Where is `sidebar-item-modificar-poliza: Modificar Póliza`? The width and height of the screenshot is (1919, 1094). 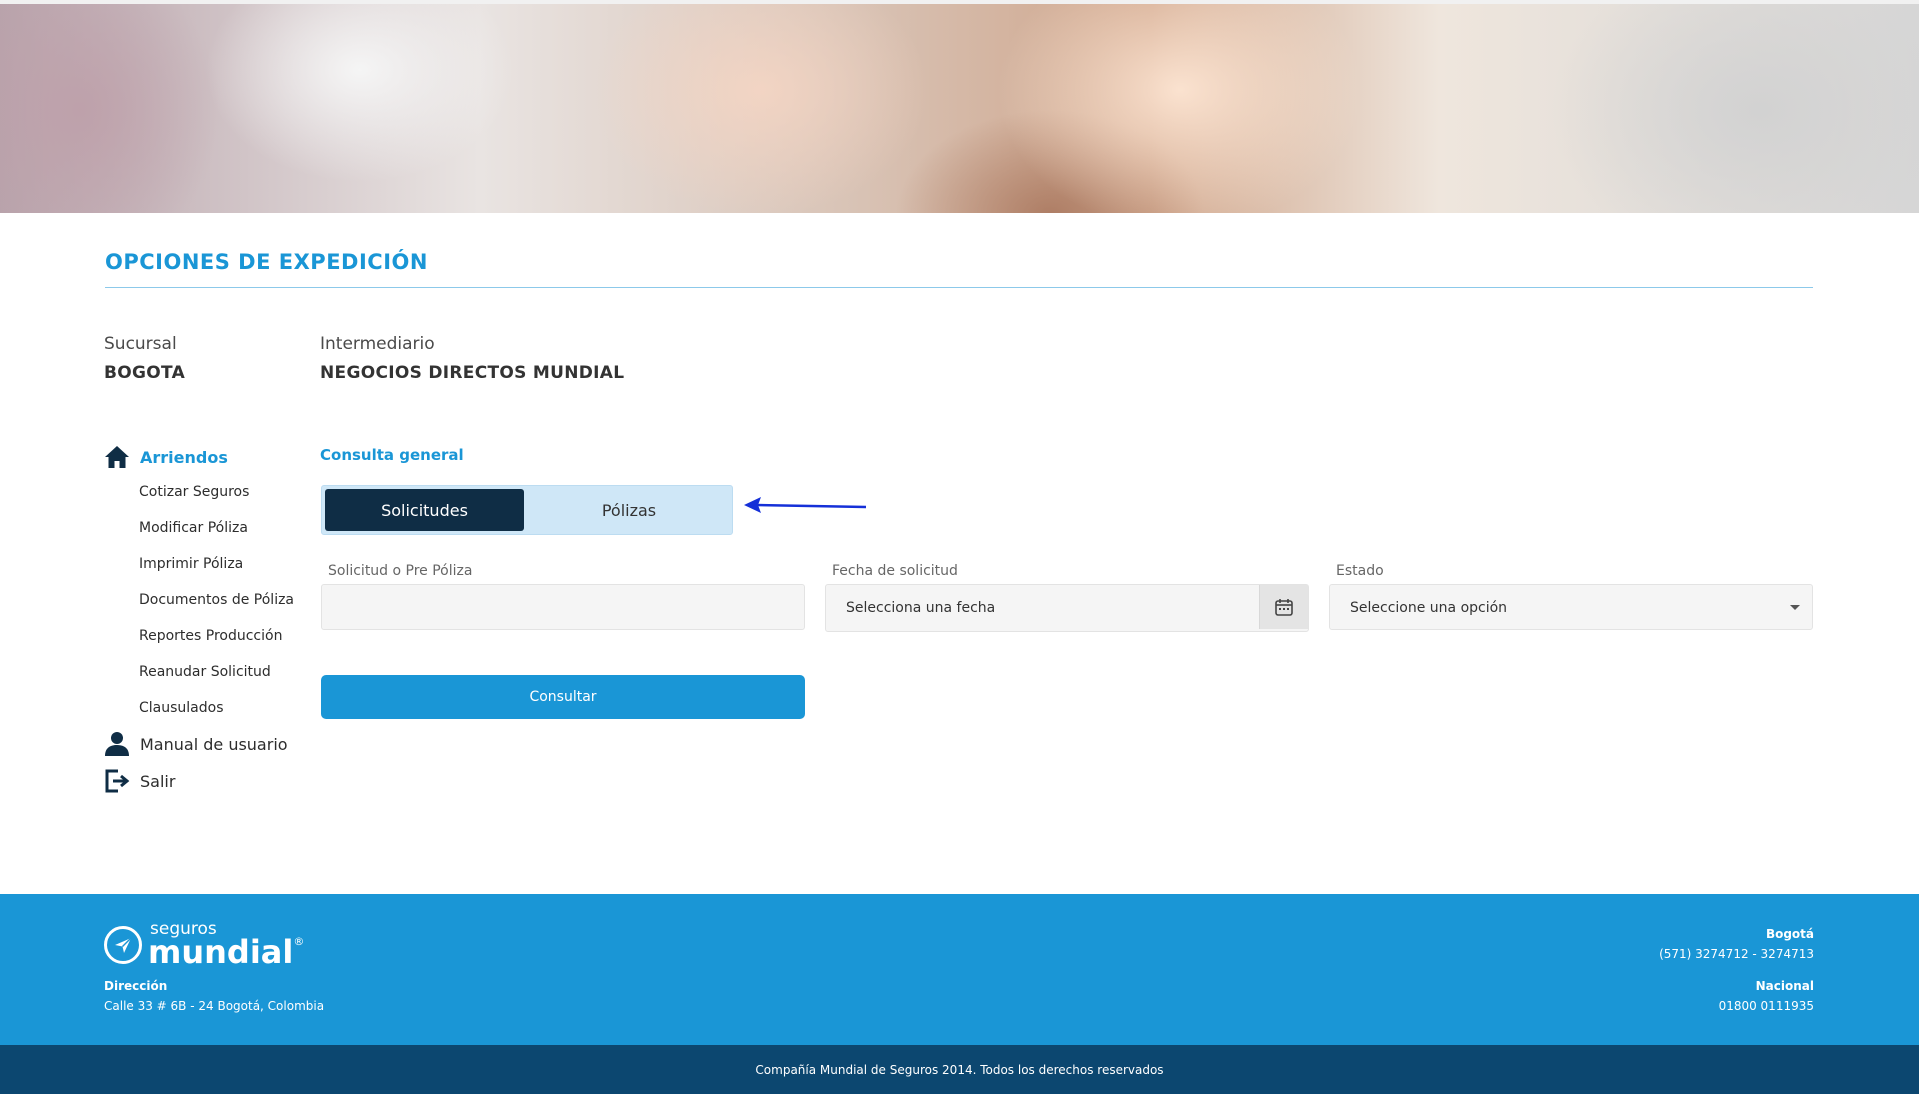
sidebar-item-modificar-poliza: Modificar Póliza is located at coordinates (193, 528).